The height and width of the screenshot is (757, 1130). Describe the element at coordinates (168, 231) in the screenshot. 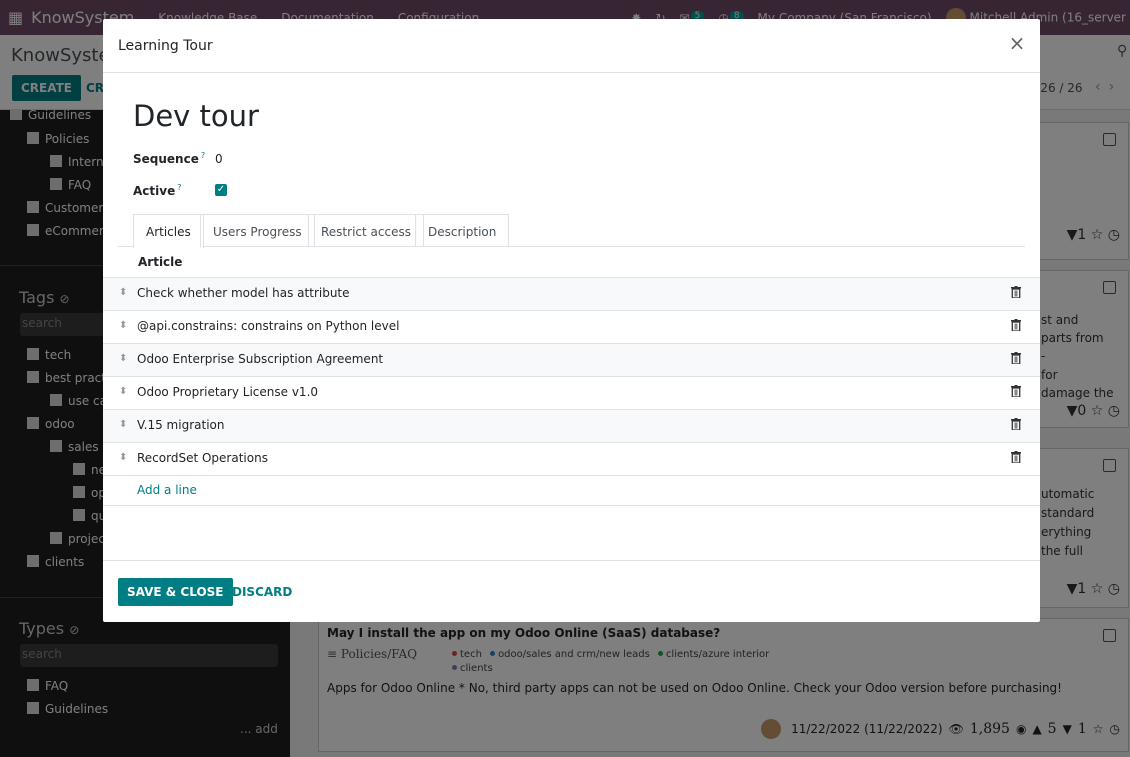

I see `tab-articles: Articles` at that location.